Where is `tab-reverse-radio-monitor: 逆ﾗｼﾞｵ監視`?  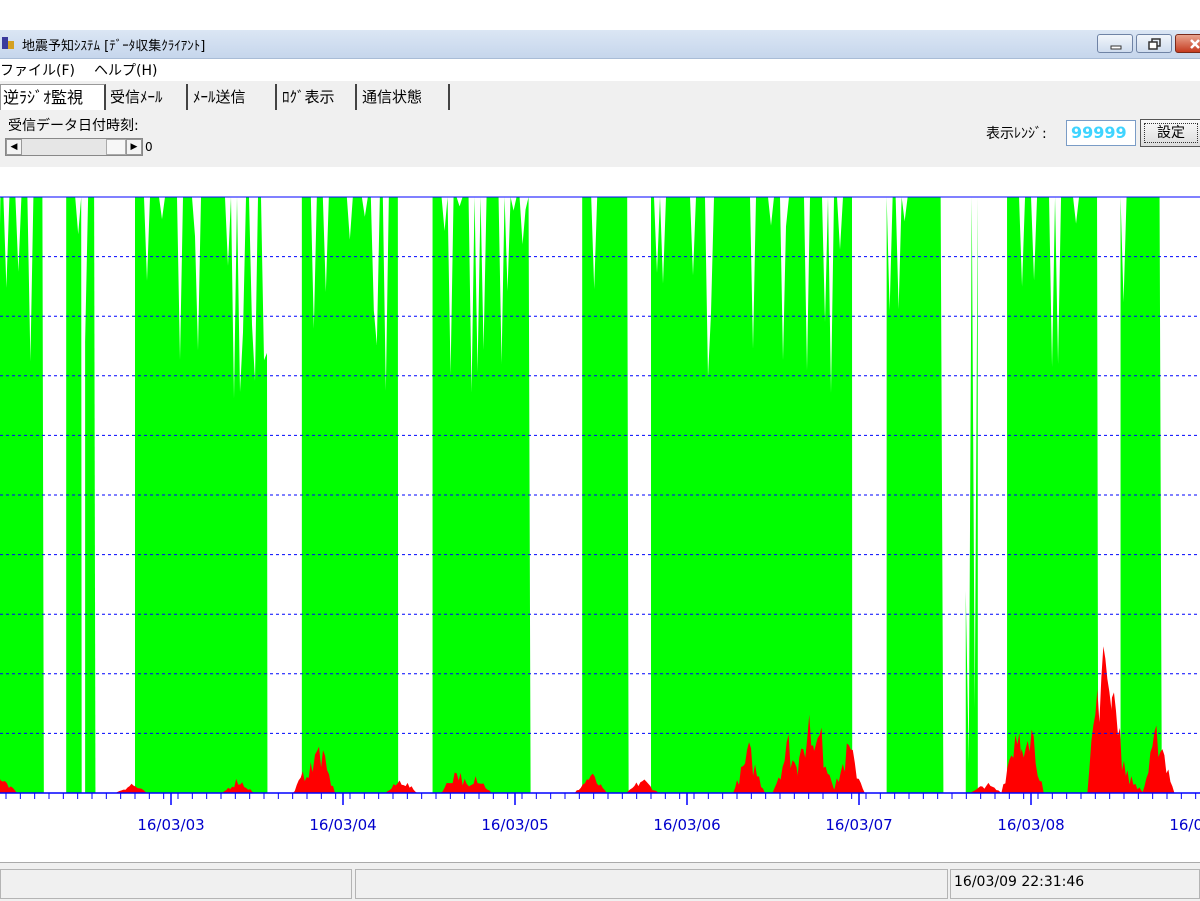
tab-reverse-radio-monitor: 逆ﾗｼﾞｵ監視 is located at coordinates (53, 97).